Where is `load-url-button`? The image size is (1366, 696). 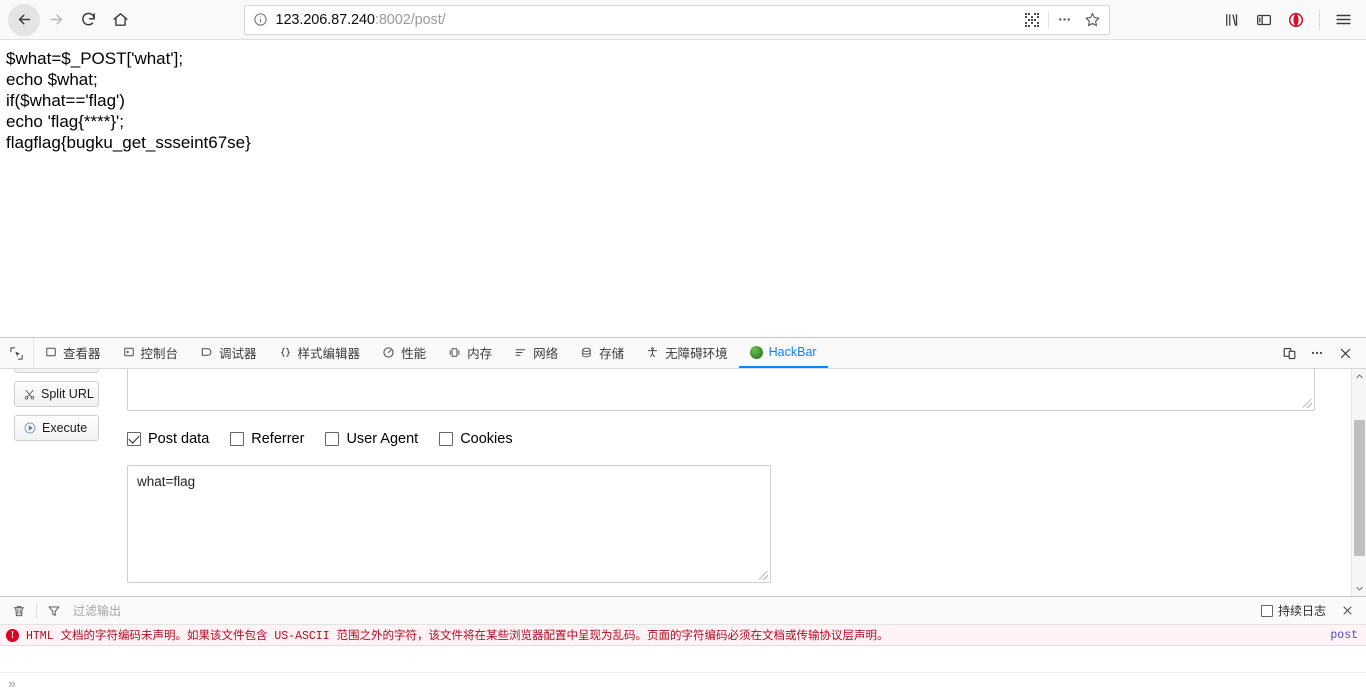
load-url-button is located at coordinates (56, 371).